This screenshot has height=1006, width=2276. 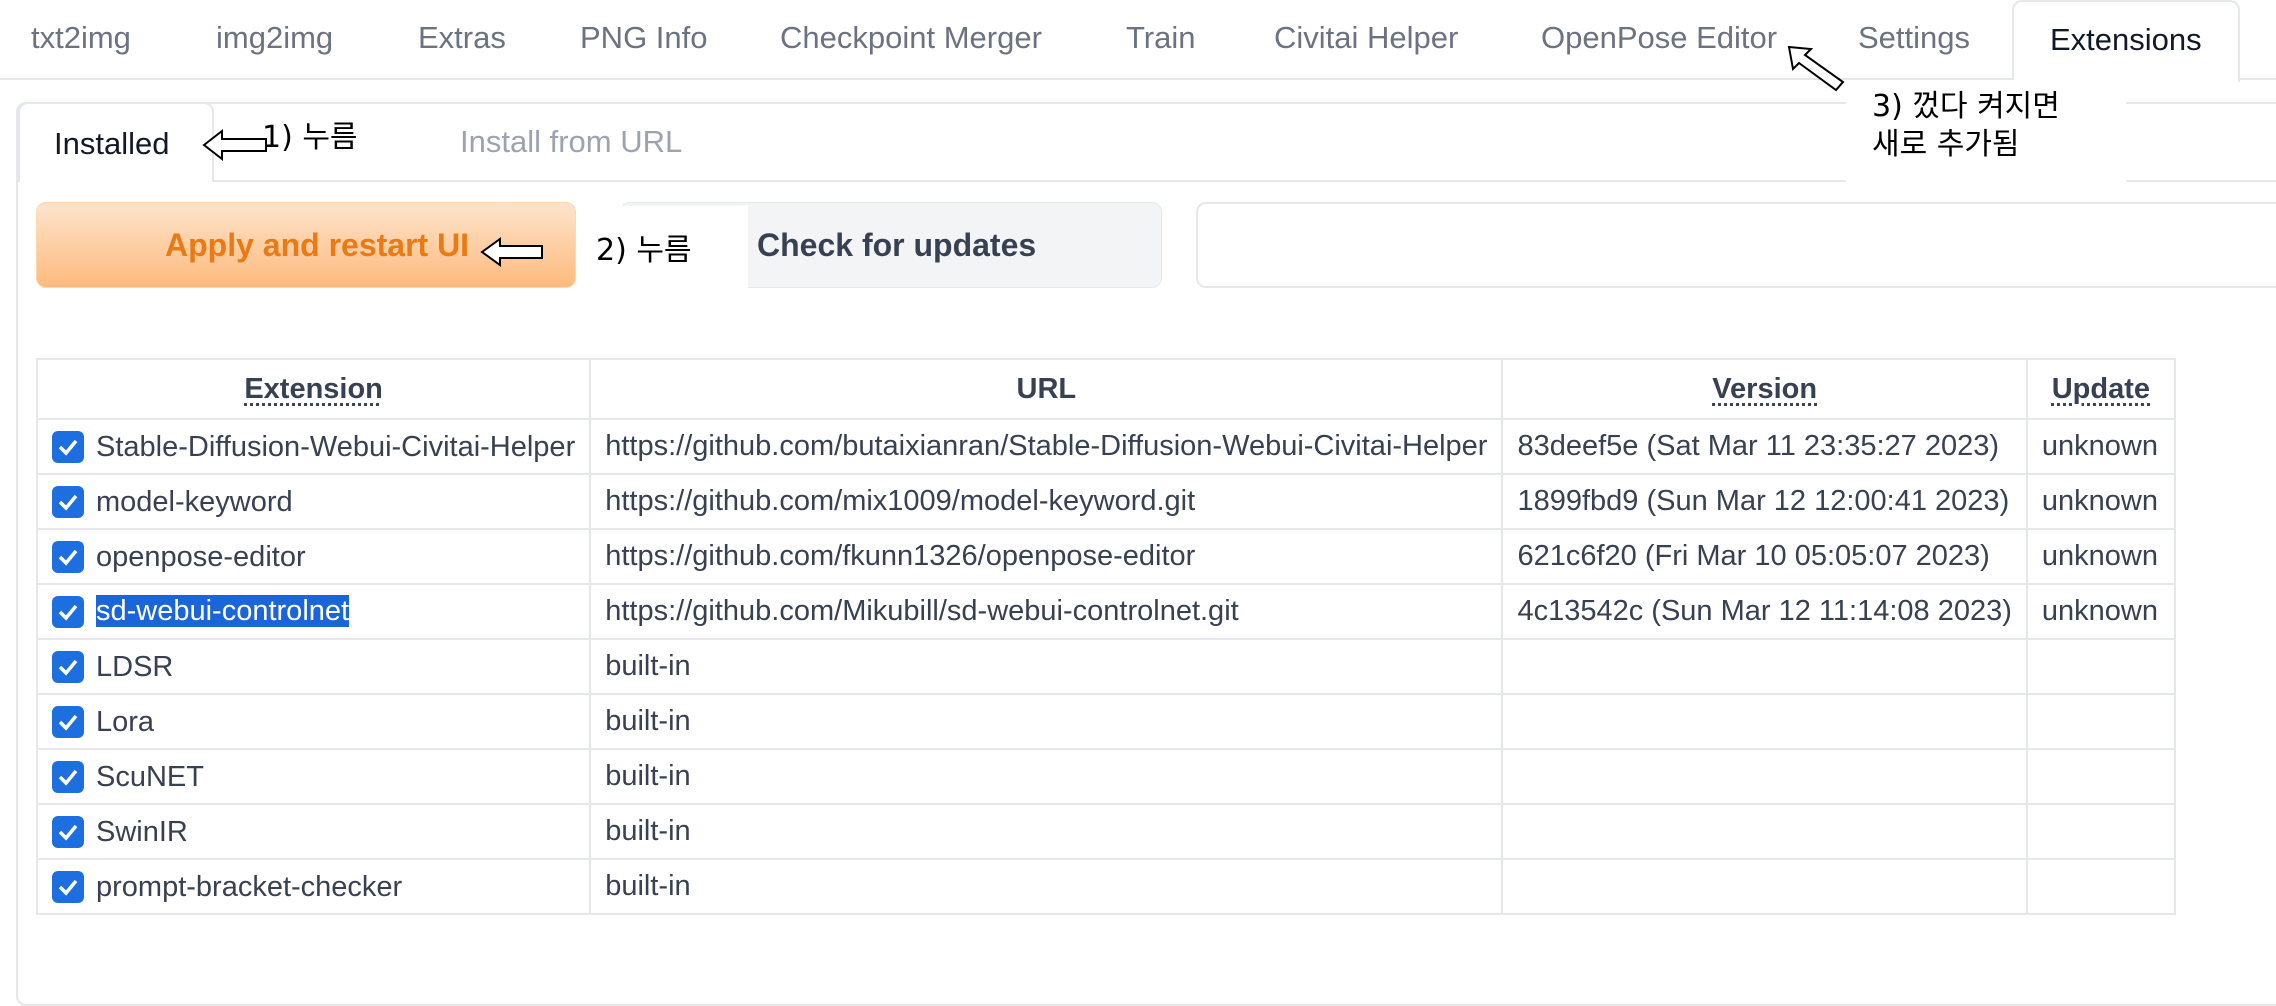 I want to click on header-update: Update, so click(x=2101, y=389).